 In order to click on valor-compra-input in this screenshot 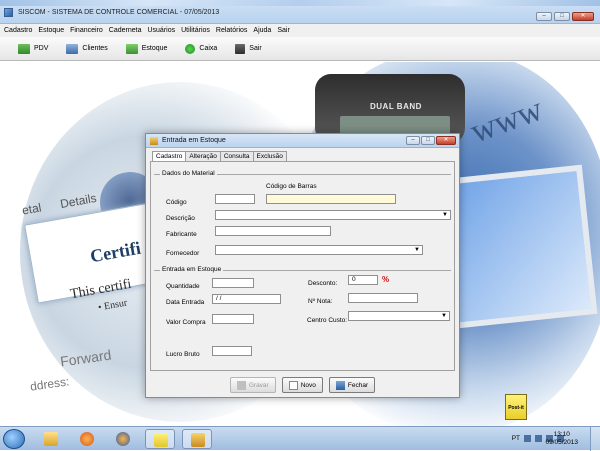, I will do `click(233, 319)`.